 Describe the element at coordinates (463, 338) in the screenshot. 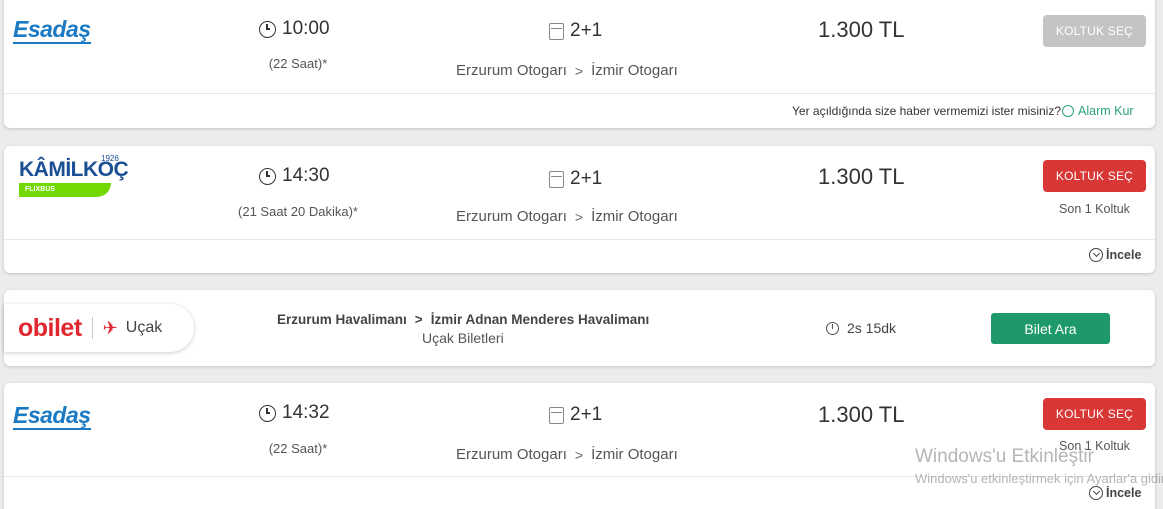

I see `flight-subtitle: Uçak Biletleri` at that location.